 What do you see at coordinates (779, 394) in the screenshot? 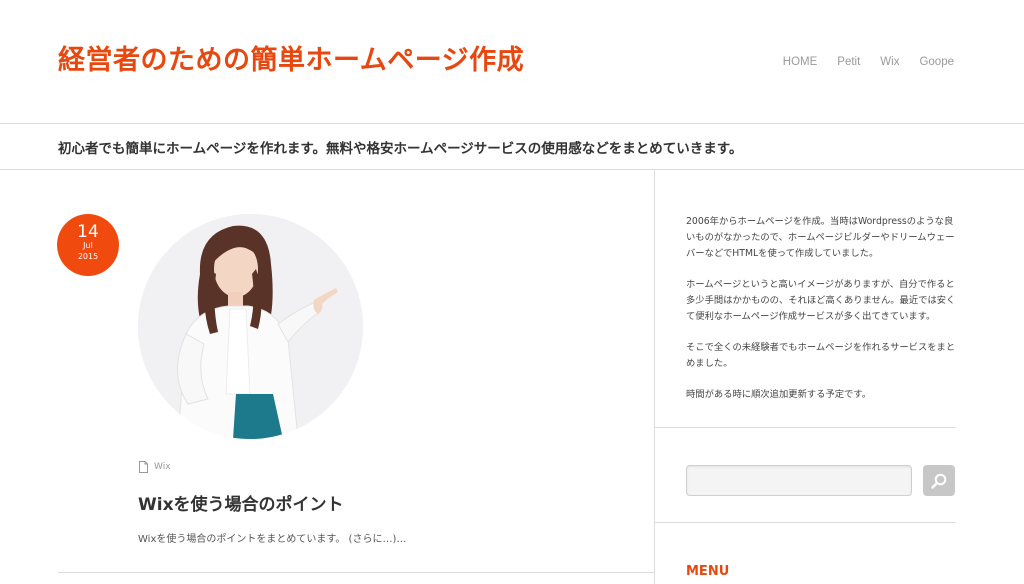
I see `about-paragraph: 時間がある時に順次追加更新する予定です。` at bounding box center [779, 394].